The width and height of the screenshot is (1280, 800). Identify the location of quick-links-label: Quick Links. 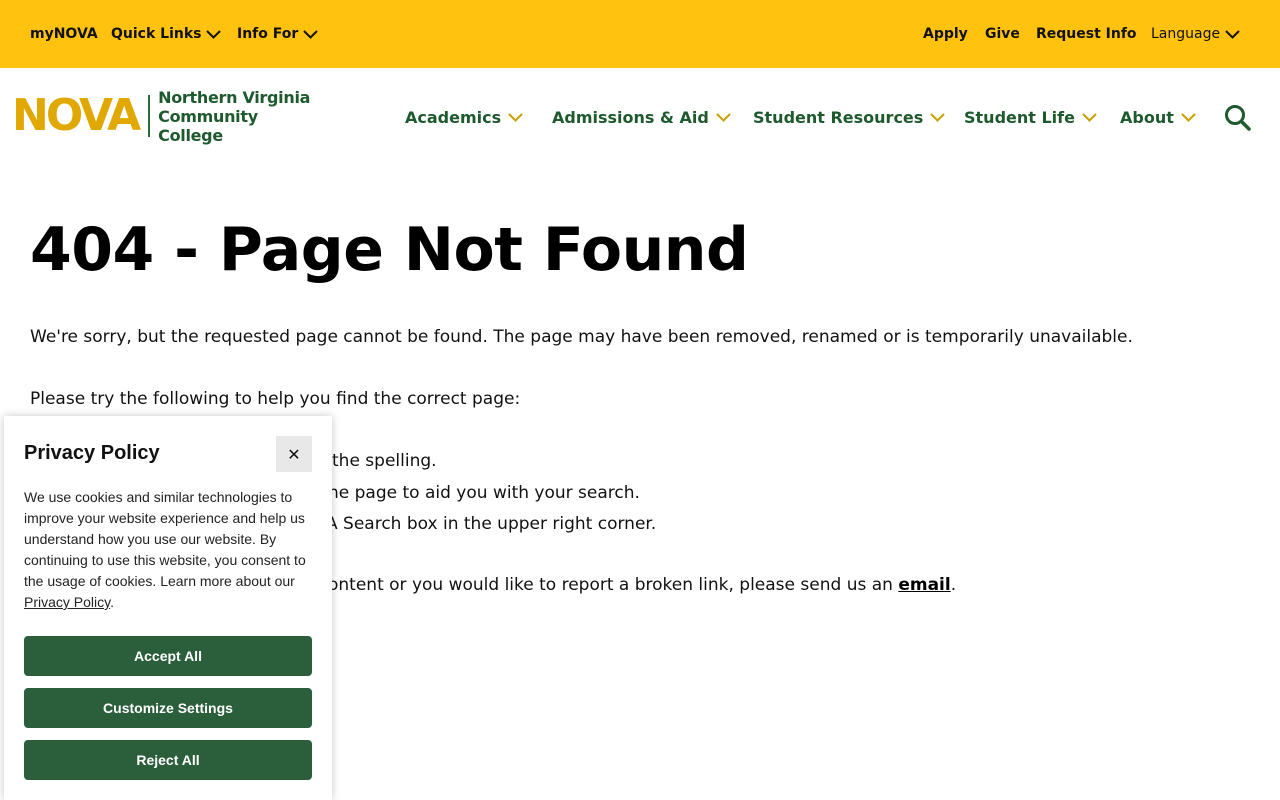
(156, 34).